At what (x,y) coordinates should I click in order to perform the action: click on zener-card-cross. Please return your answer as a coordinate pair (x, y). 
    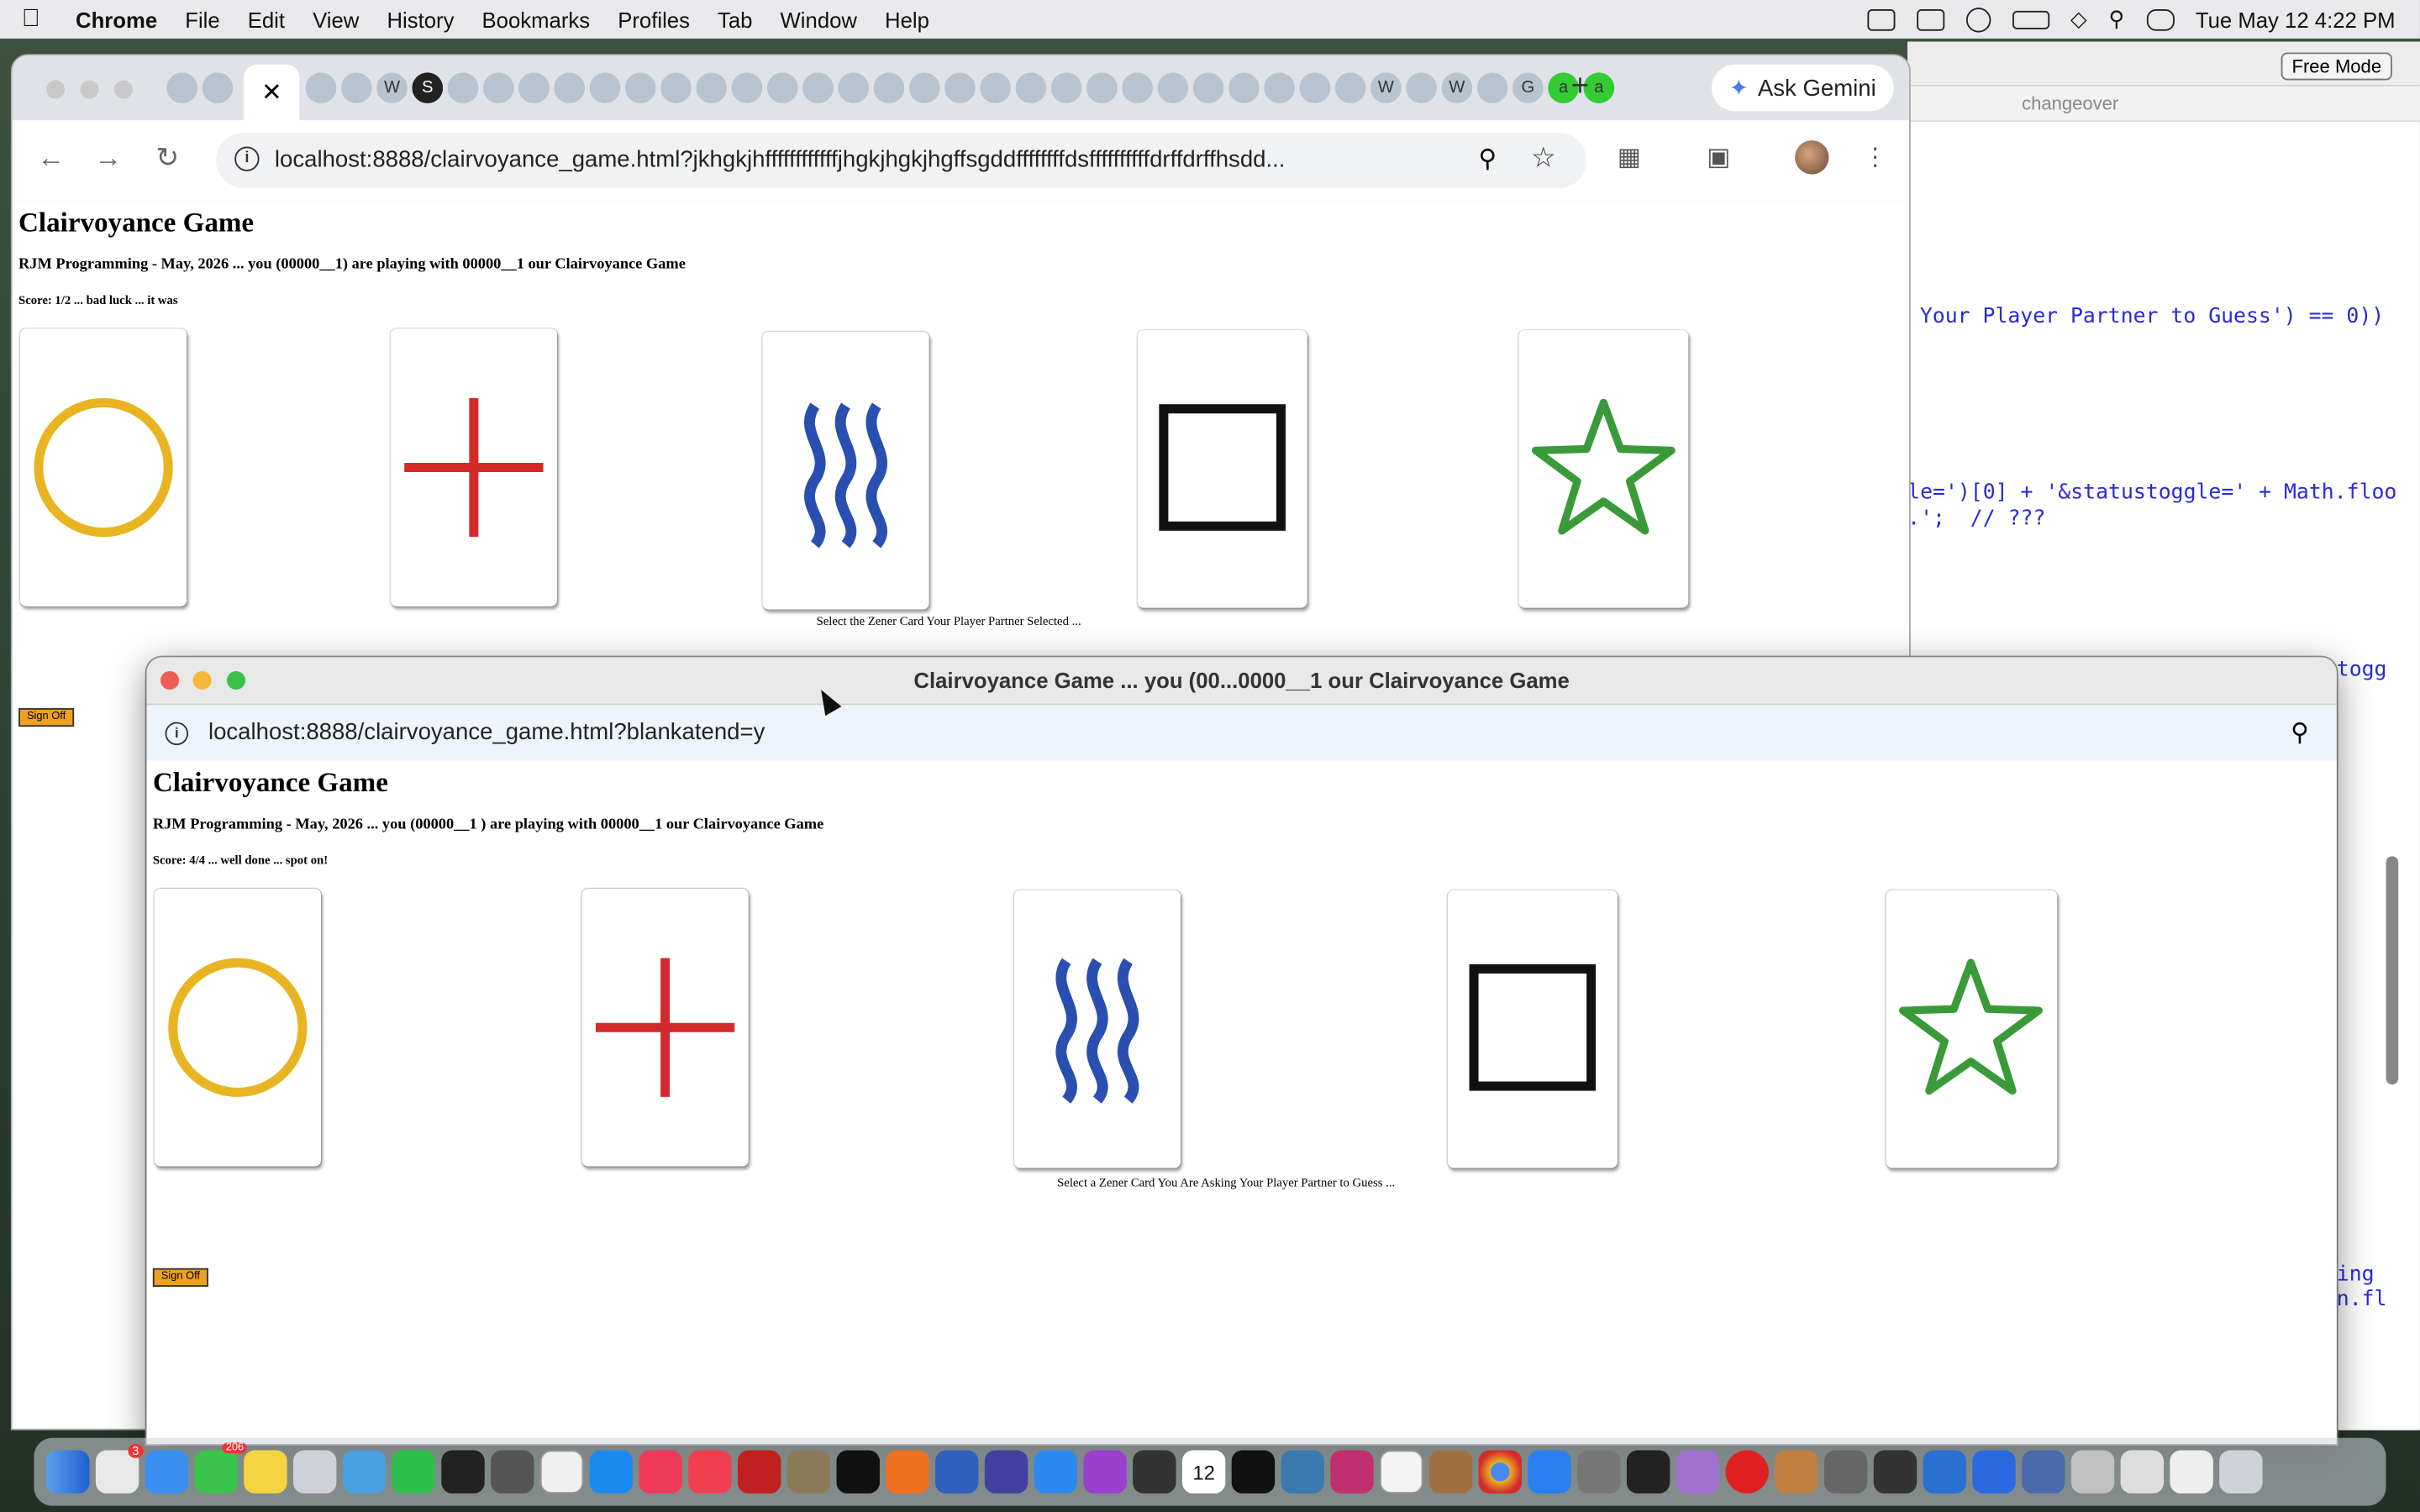
    Looking at the image, I should click on (665, 1027).